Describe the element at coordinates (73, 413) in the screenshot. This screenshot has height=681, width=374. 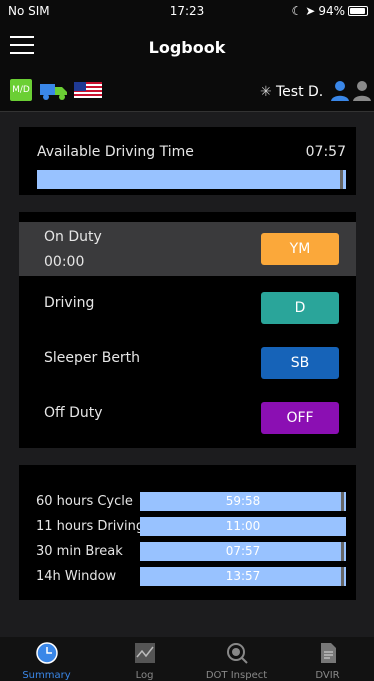
I see `status-label-off-duty: Off Duty` at that location.